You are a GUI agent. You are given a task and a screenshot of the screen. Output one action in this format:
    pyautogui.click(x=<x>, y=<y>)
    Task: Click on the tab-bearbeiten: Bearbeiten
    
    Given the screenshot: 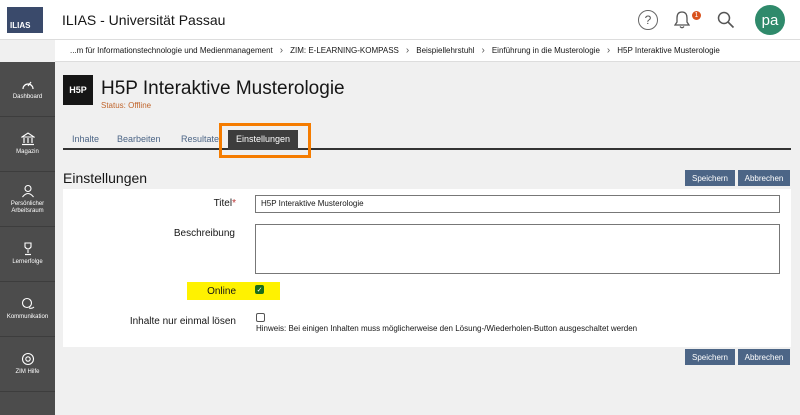 What is the action you would take?
    pyautogui.click(x=139, y=139)
    